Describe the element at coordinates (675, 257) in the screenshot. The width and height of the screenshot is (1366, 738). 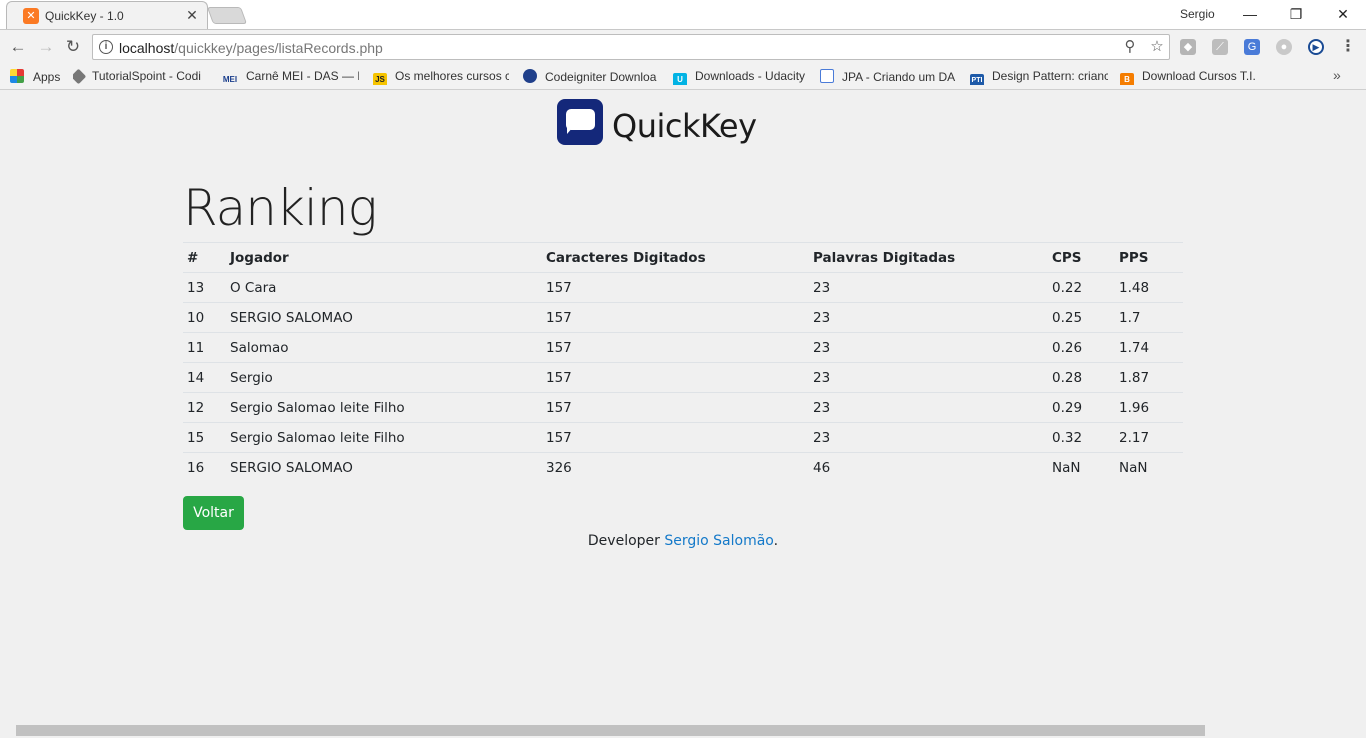
I see `column-header-chars: Caracteres Digitados` at that location.